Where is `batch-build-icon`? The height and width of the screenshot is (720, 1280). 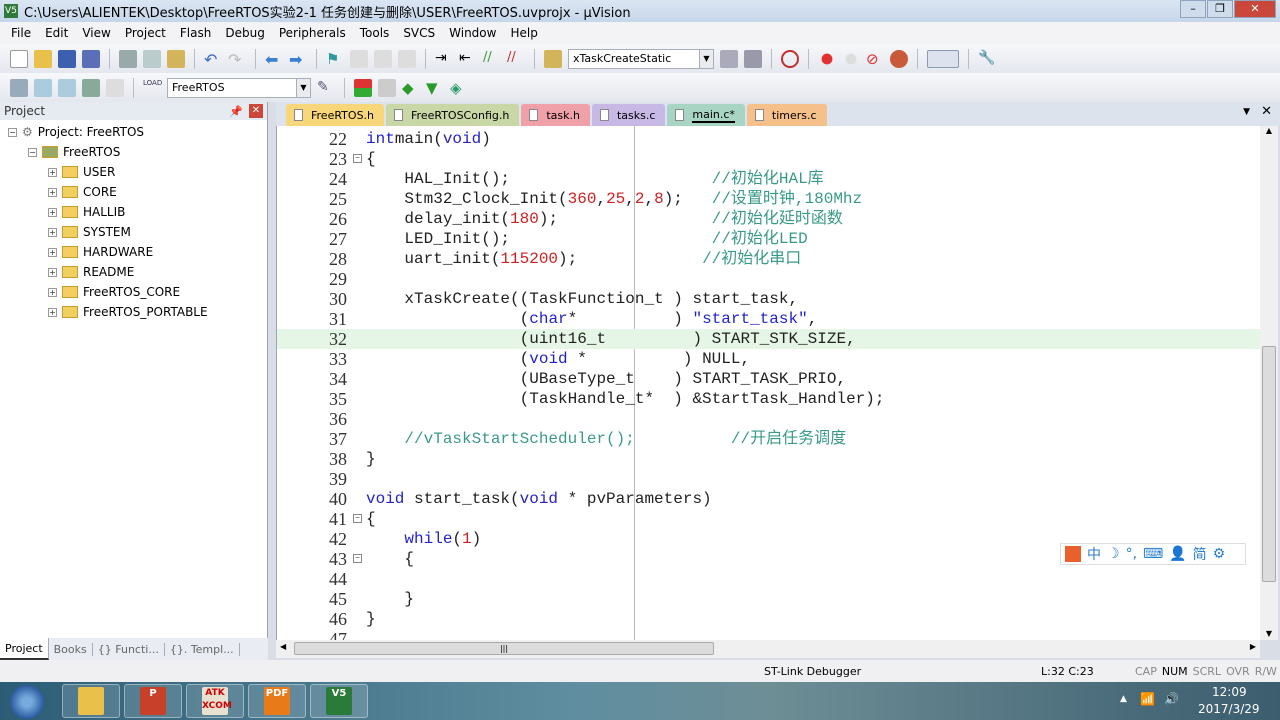
batch-build-icon is located at coordinates (91, 87).